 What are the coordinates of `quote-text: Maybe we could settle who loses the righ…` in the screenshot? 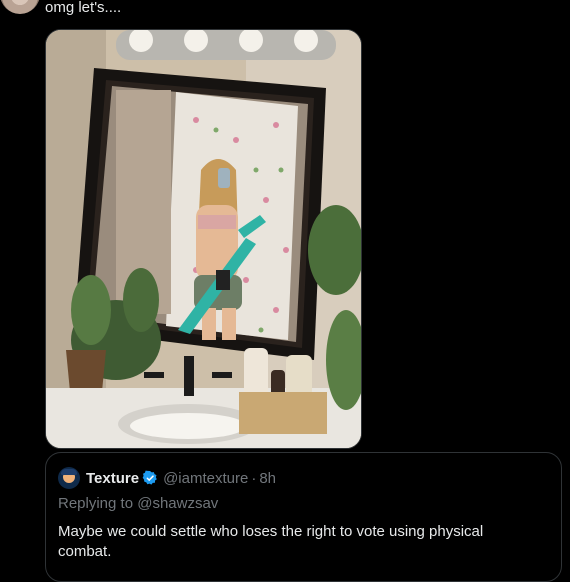 It's located at (271, 541).